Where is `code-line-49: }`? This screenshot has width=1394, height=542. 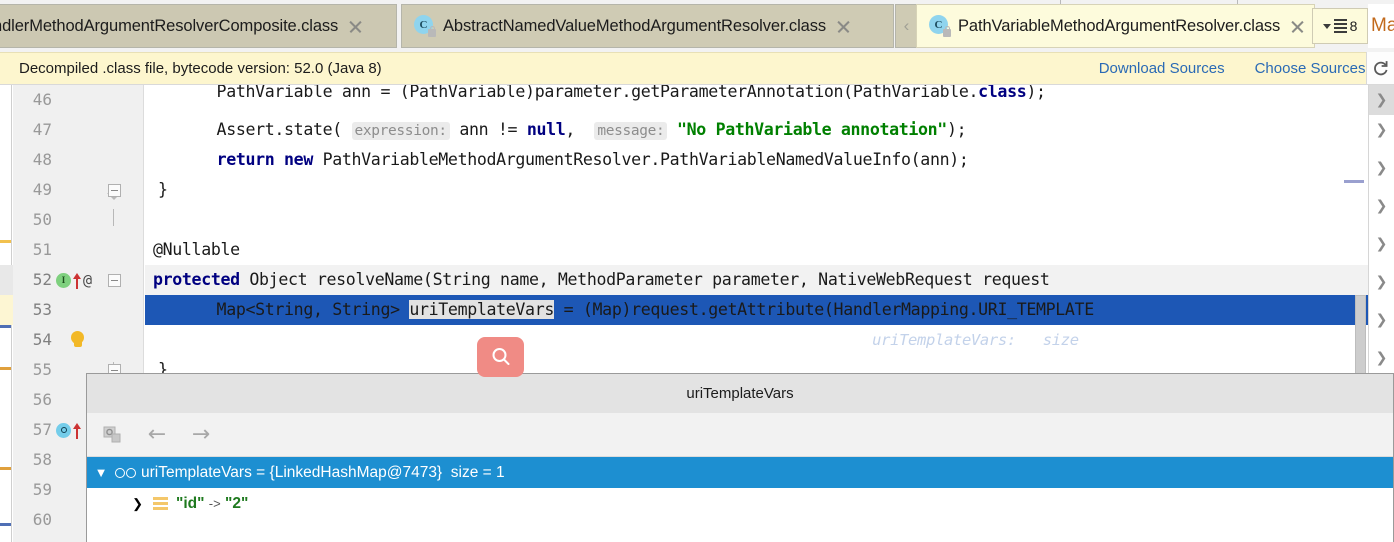 code-line-49: } is located at coordinates (163, 189).